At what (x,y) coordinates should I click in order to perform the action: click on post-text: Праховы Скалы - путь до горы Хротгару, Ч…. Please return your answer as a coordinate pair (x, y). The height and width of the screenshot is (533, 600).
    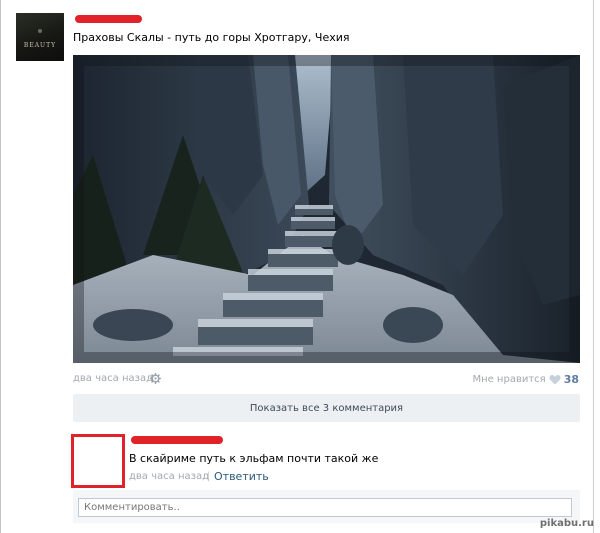
    Looking at the image, I should click on (211, 37).